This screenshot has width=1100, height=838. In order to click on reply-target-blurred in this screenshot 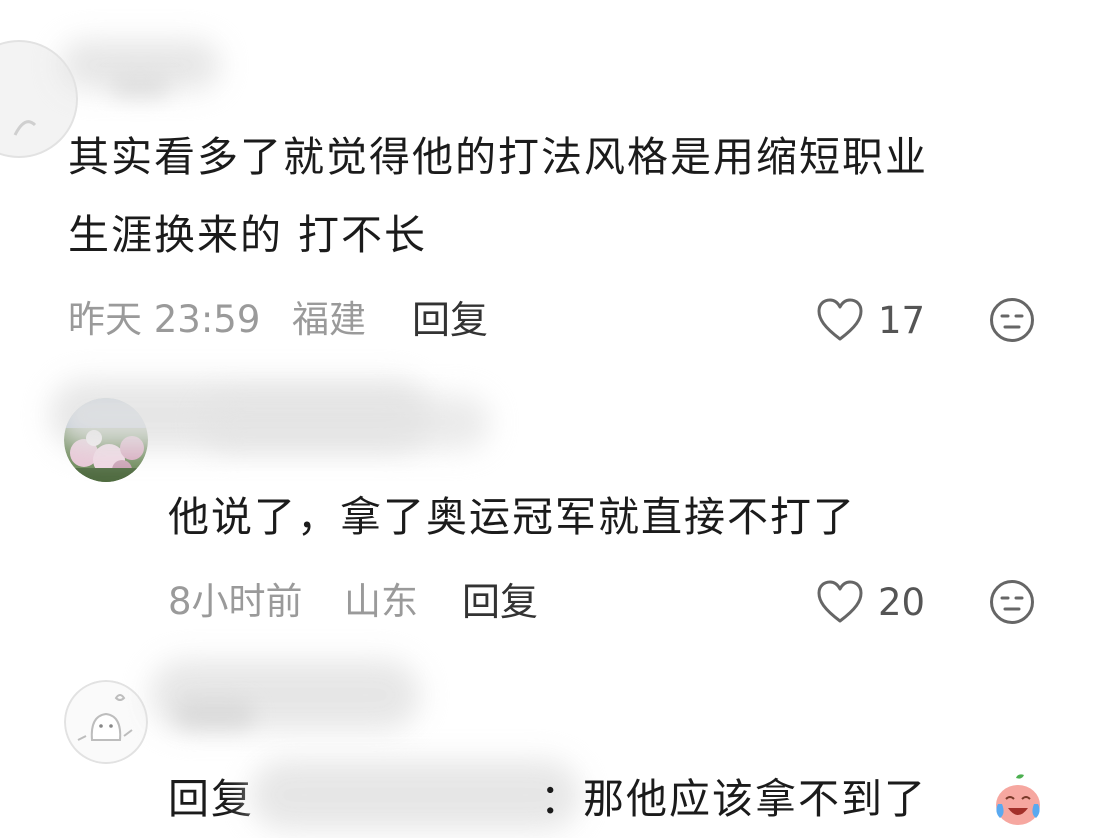, I will do `click(415, 795)`.